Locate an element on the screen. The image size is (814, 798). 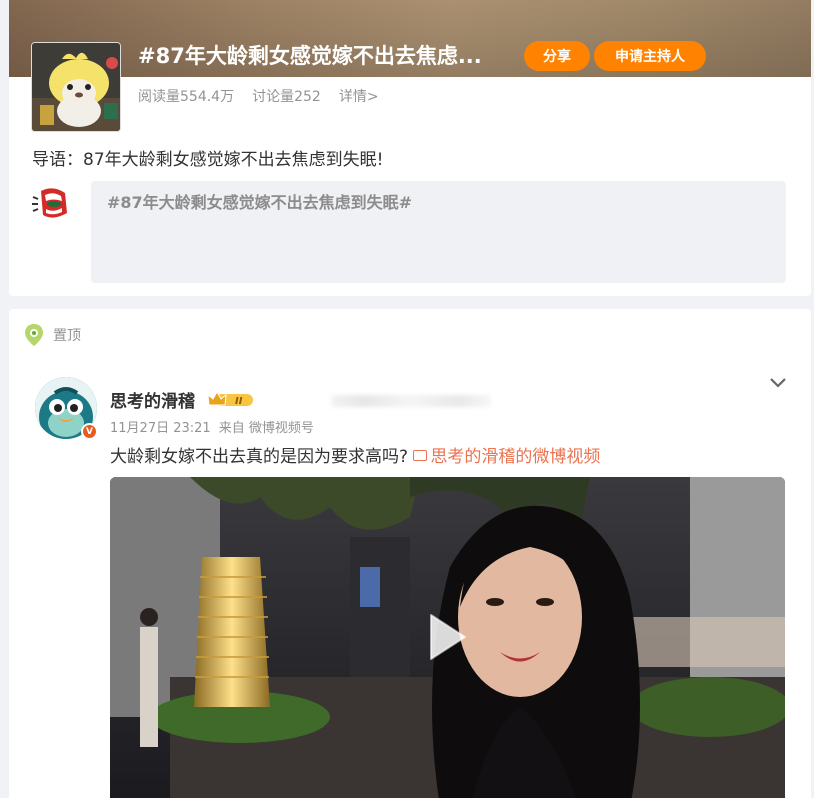
blurred-text is located at coordinates (411, 401).